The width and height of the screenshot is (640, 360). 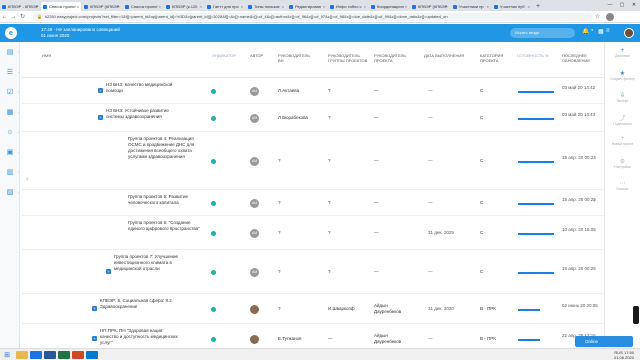 What do you see at coordinates (634, 5) in the screenshot?
I see `close-window-icon: ✕` at bounding box center [634, 5].